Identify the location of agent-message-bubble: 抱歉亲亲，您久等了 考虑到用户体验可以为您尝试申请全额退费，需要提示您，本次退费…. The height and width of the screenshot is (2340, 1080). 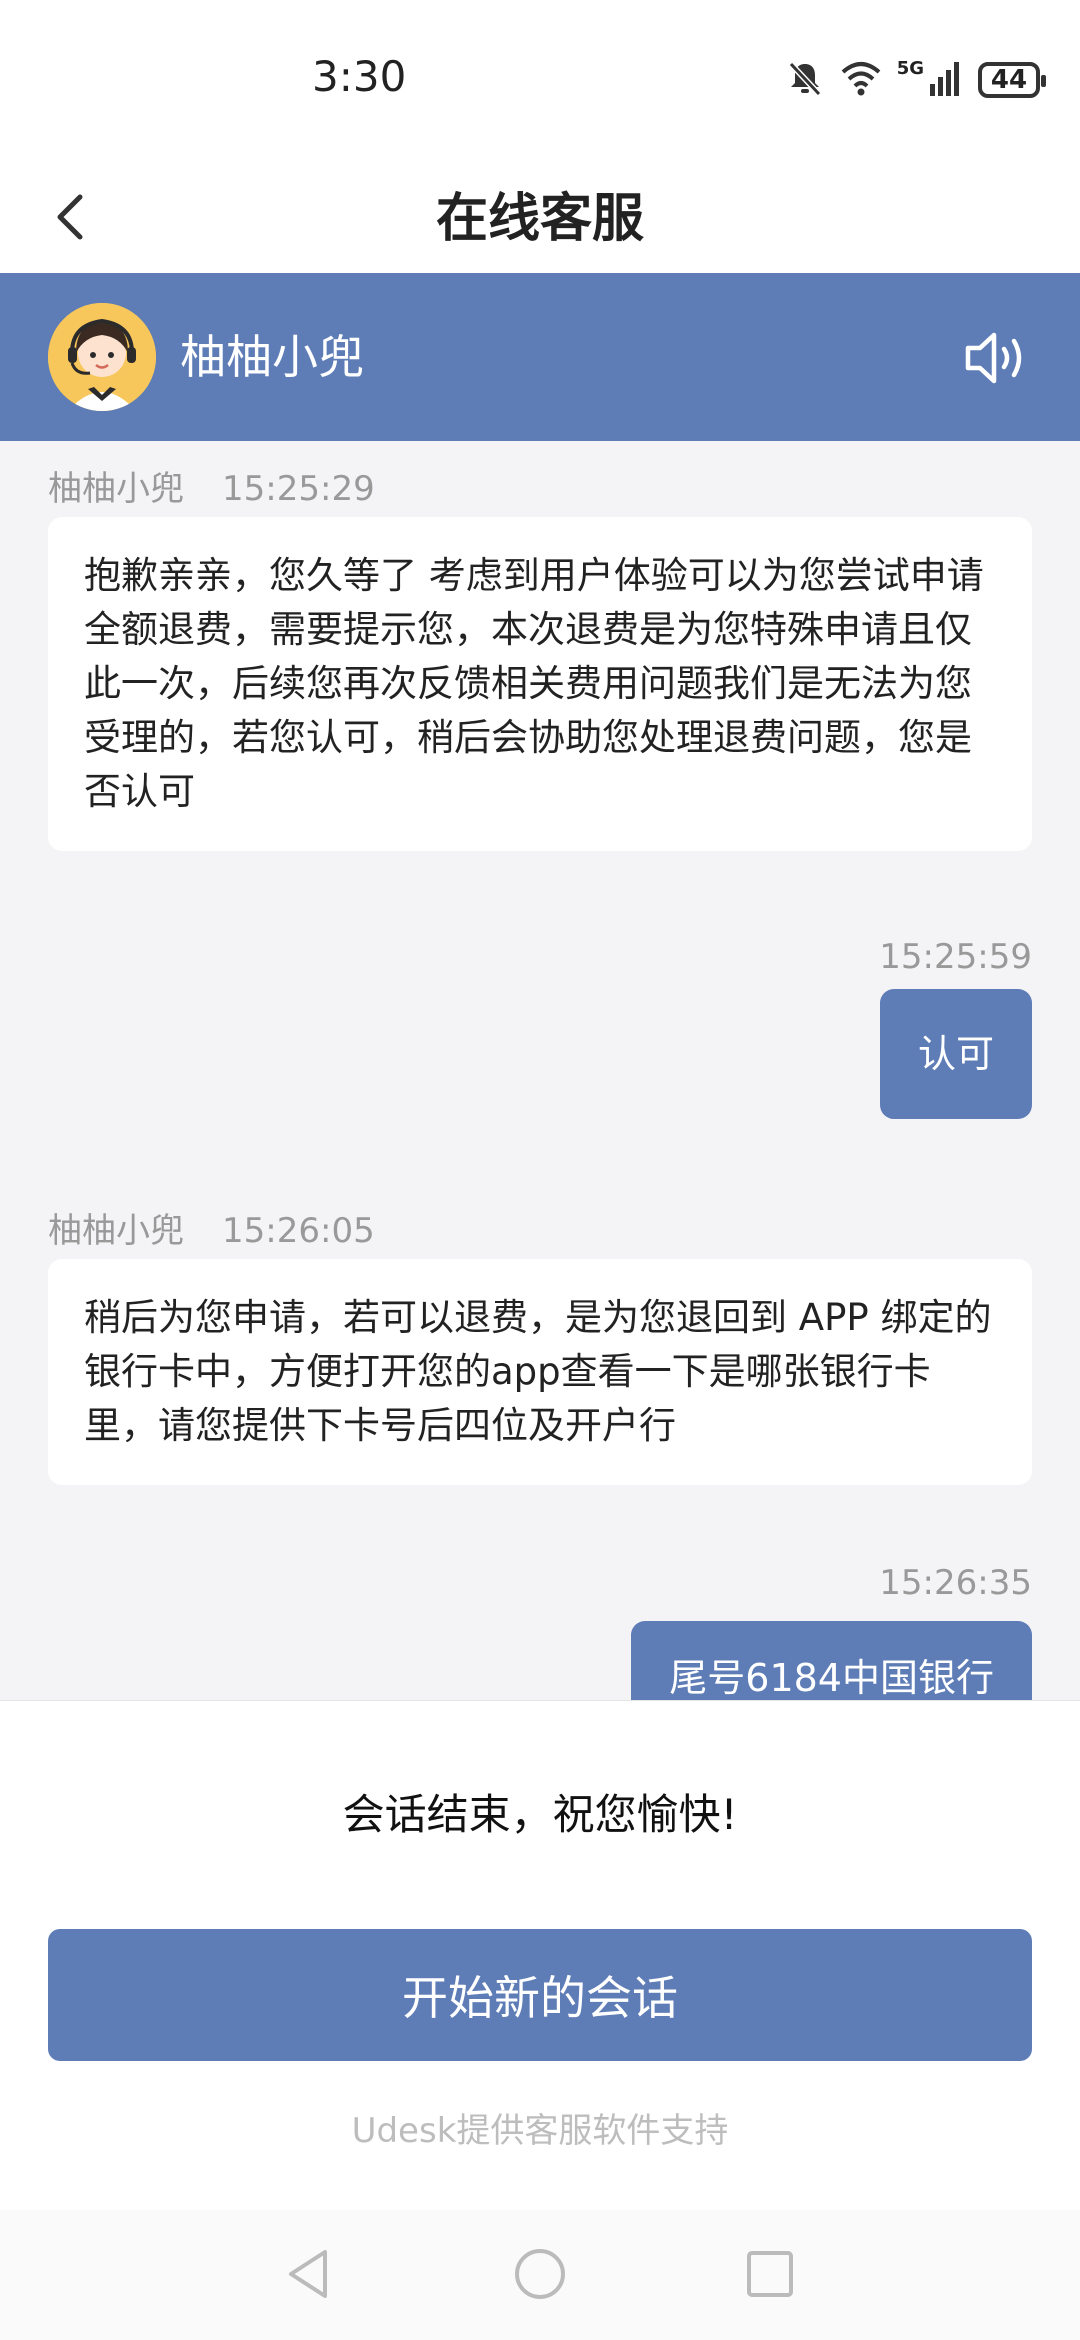
(540, 684).